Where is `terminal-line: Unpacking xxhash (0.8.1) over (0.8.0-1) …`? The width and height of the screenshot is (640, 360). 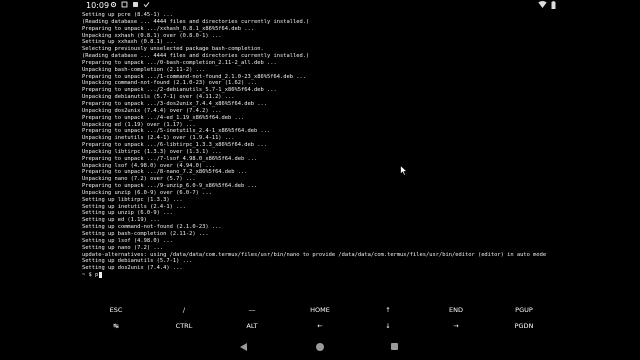 terminal-line: Unpacking xxhash (0.8.1) over (0.8.0-1) … is located at coordinates (152, 35).